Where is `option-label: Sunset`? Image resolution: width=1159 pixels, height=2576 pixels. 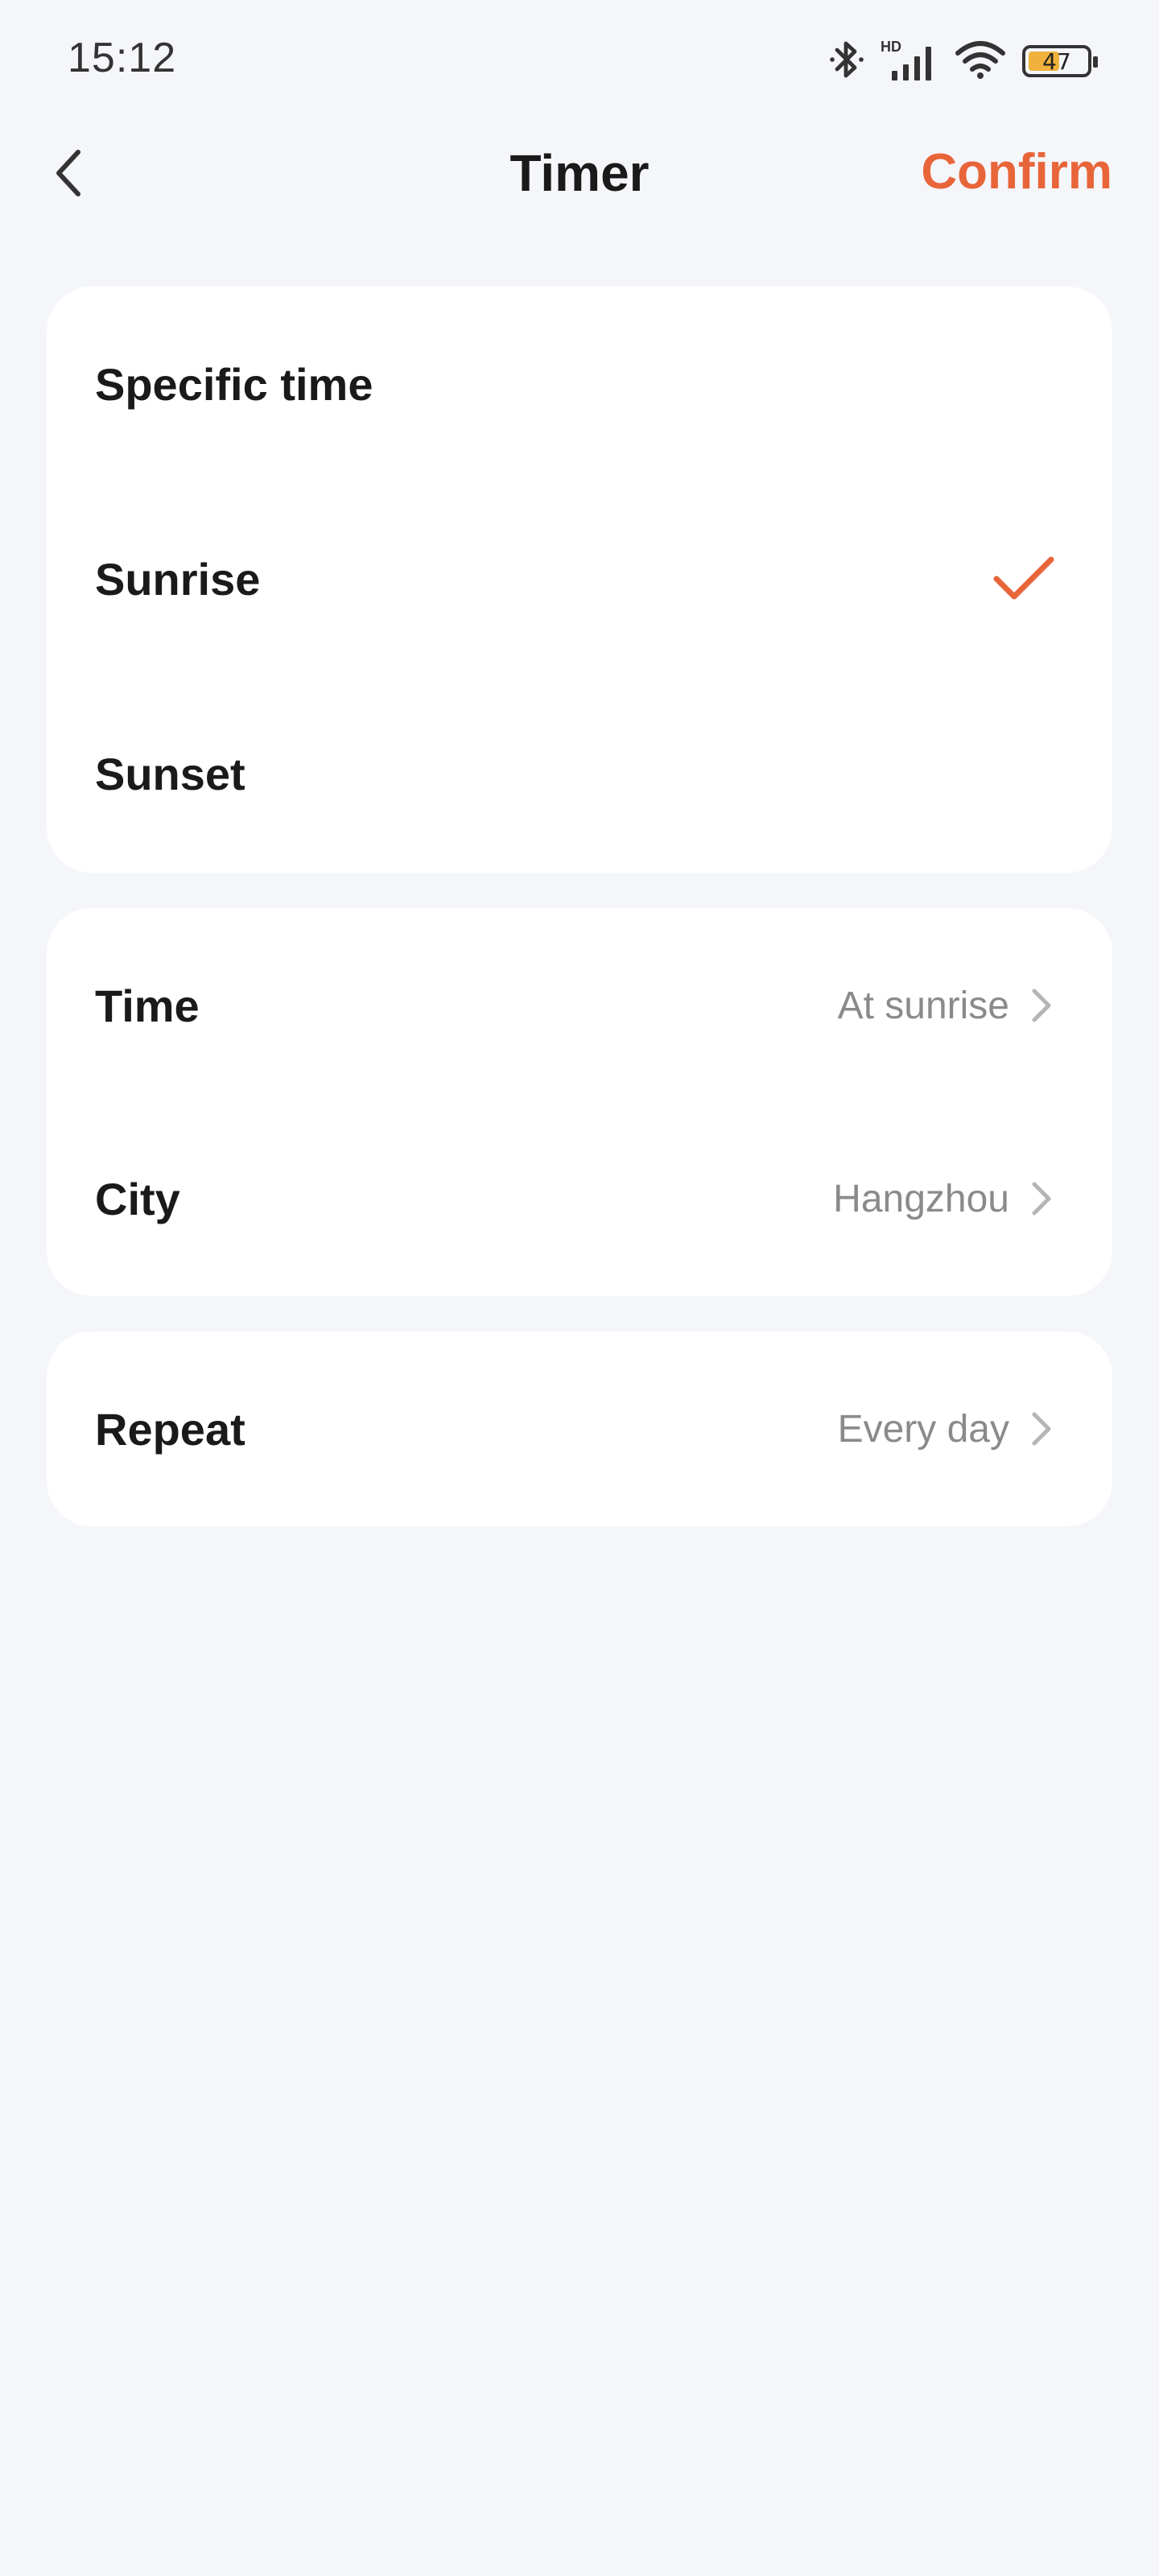
option-label: Sunset is located at coordinates (170, 773).